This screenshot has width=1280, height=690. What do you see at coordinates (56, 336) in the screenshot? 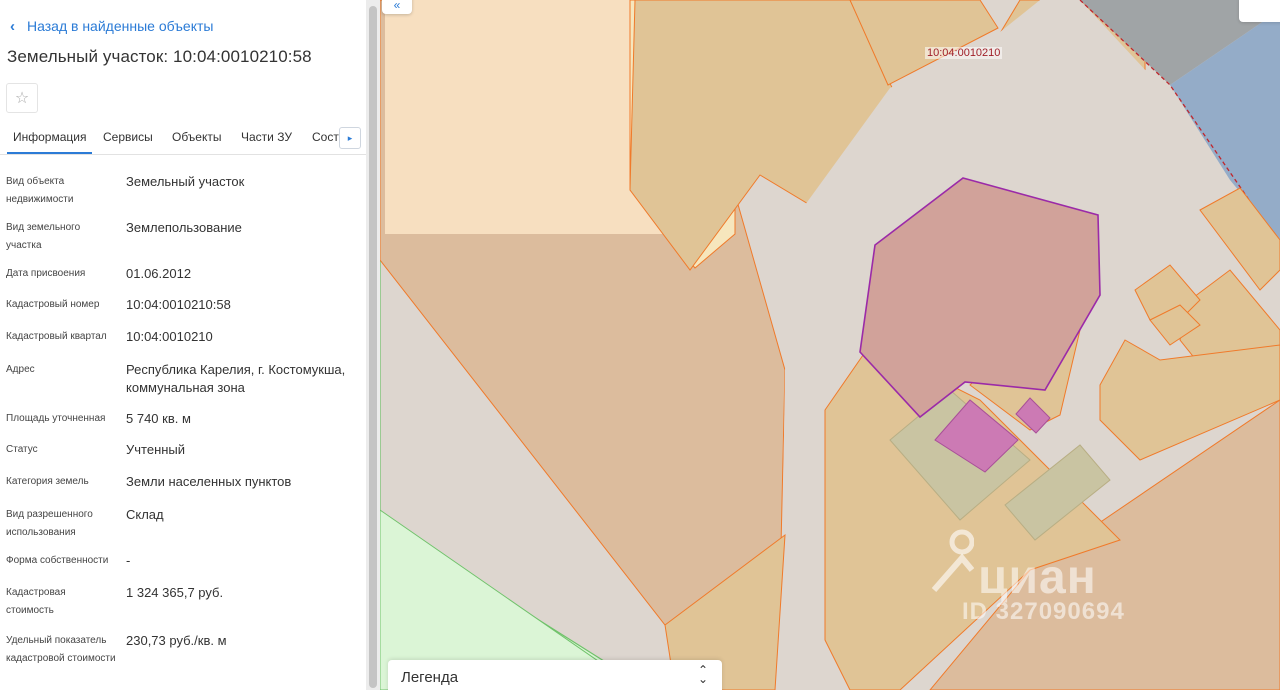
I see `info-label: Кадастровый квартал` at bounding box center [56, 336].